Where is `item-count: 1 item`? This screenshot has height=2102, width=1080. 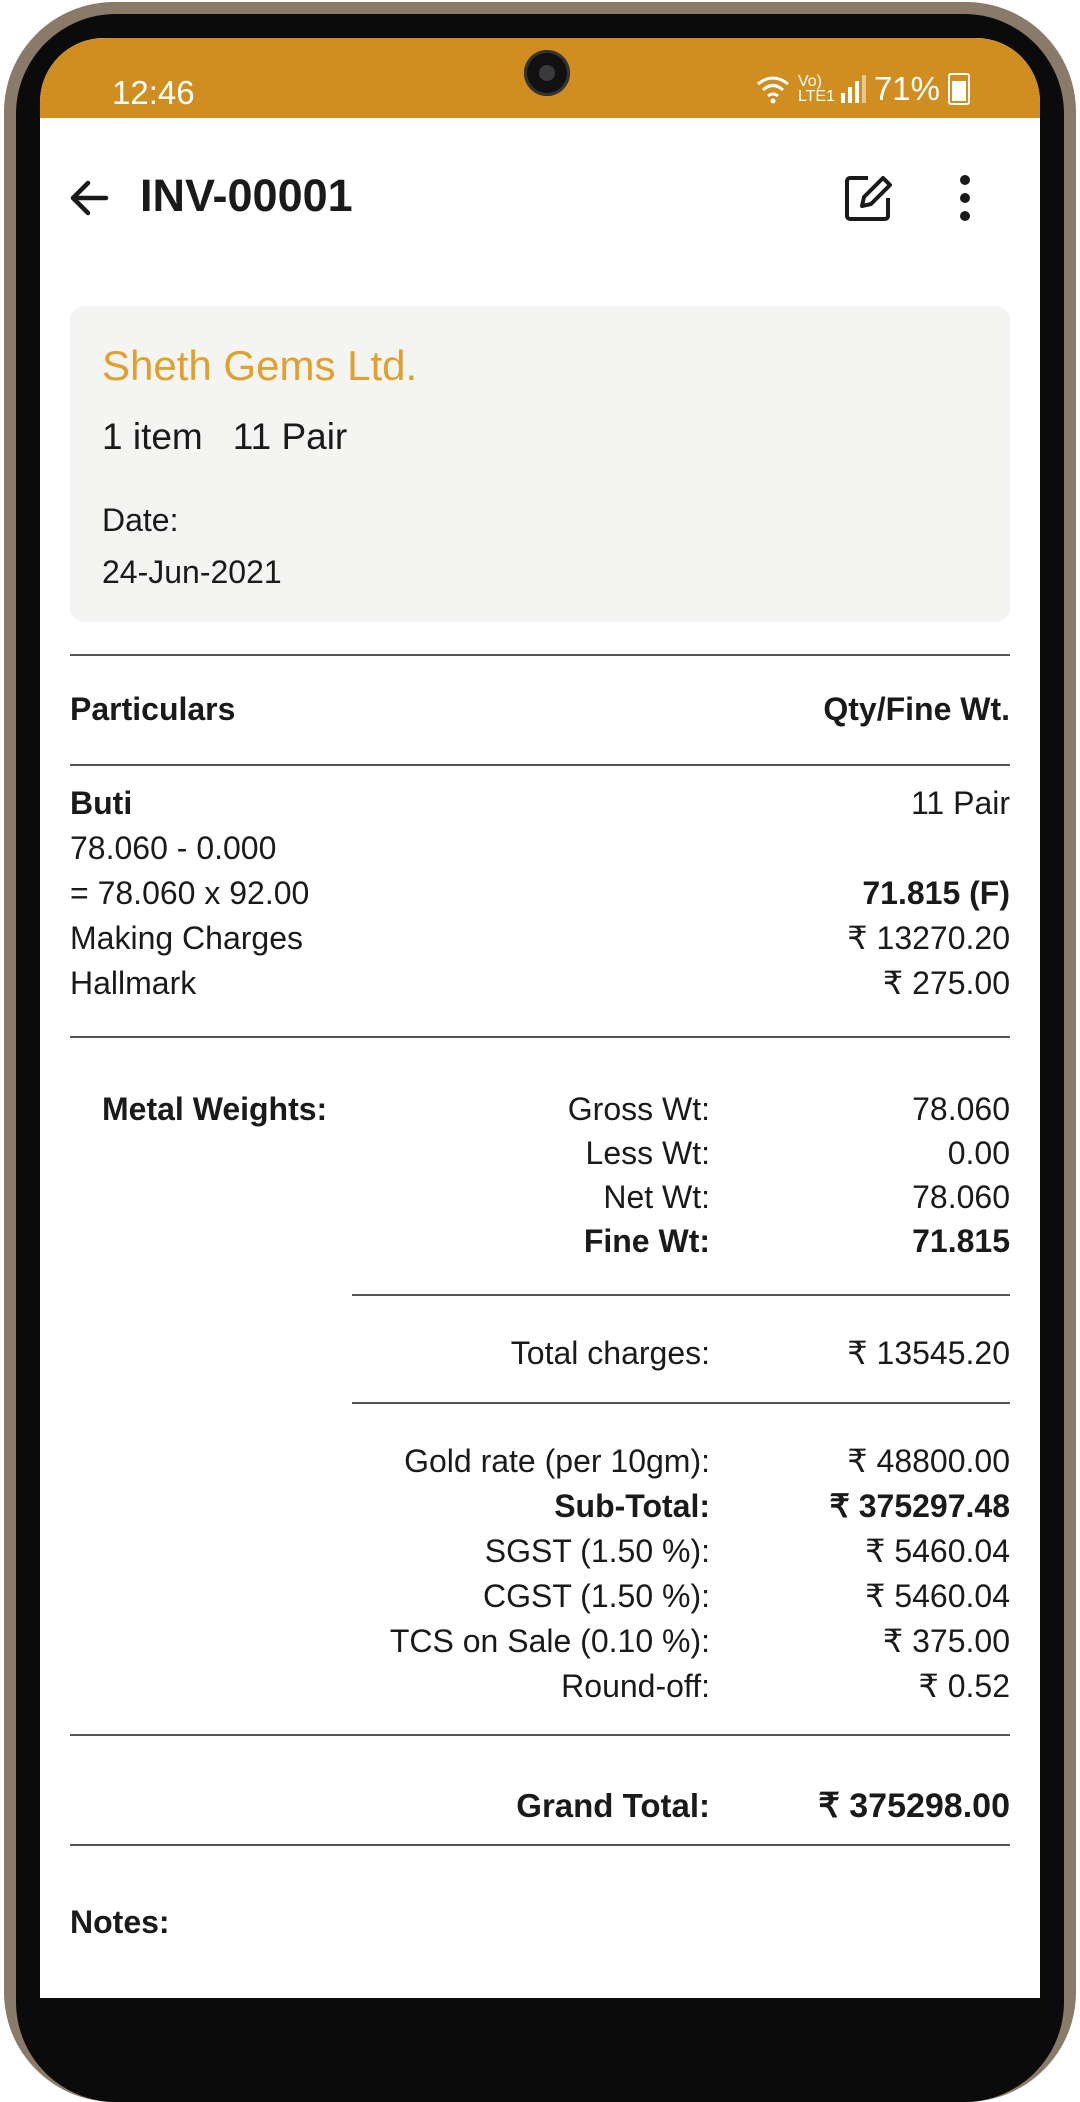 item-count: 1 item is located at coordinates (152, 436).